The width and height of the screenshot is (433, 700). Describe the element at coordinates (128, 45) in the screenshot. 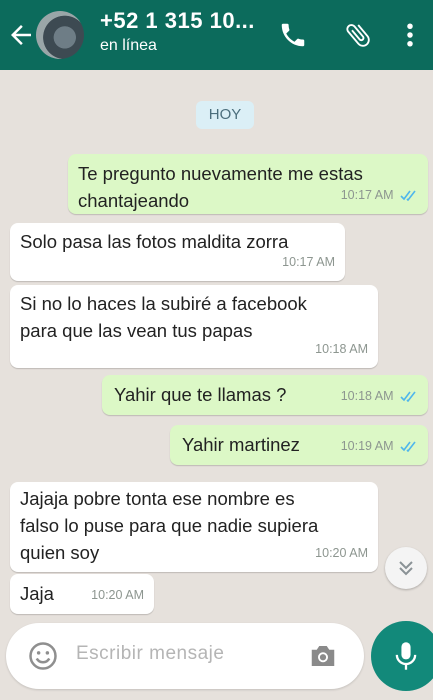

I see `contact-status: en línea` at that location.